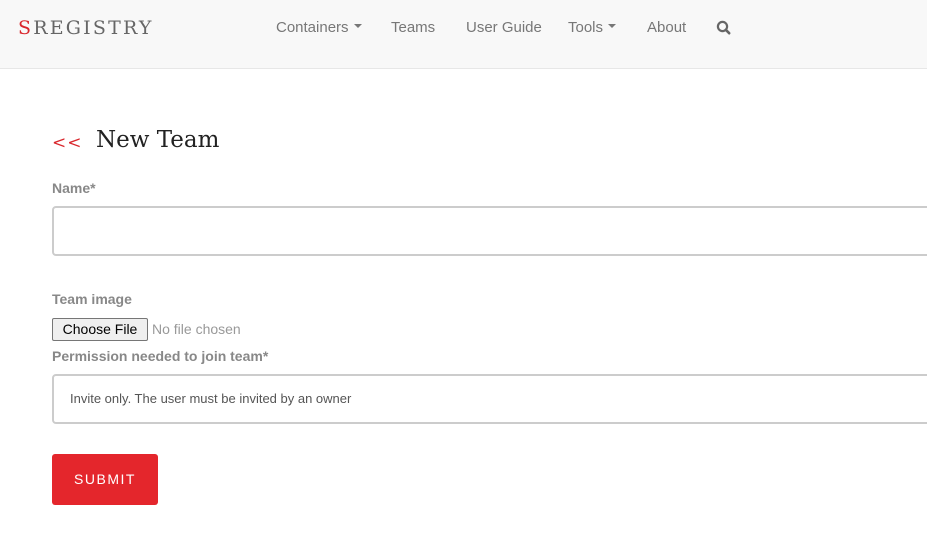 This screenshot has width=927, height=553. I want to click on file-status-text: No file chosen, so click(196, 329).